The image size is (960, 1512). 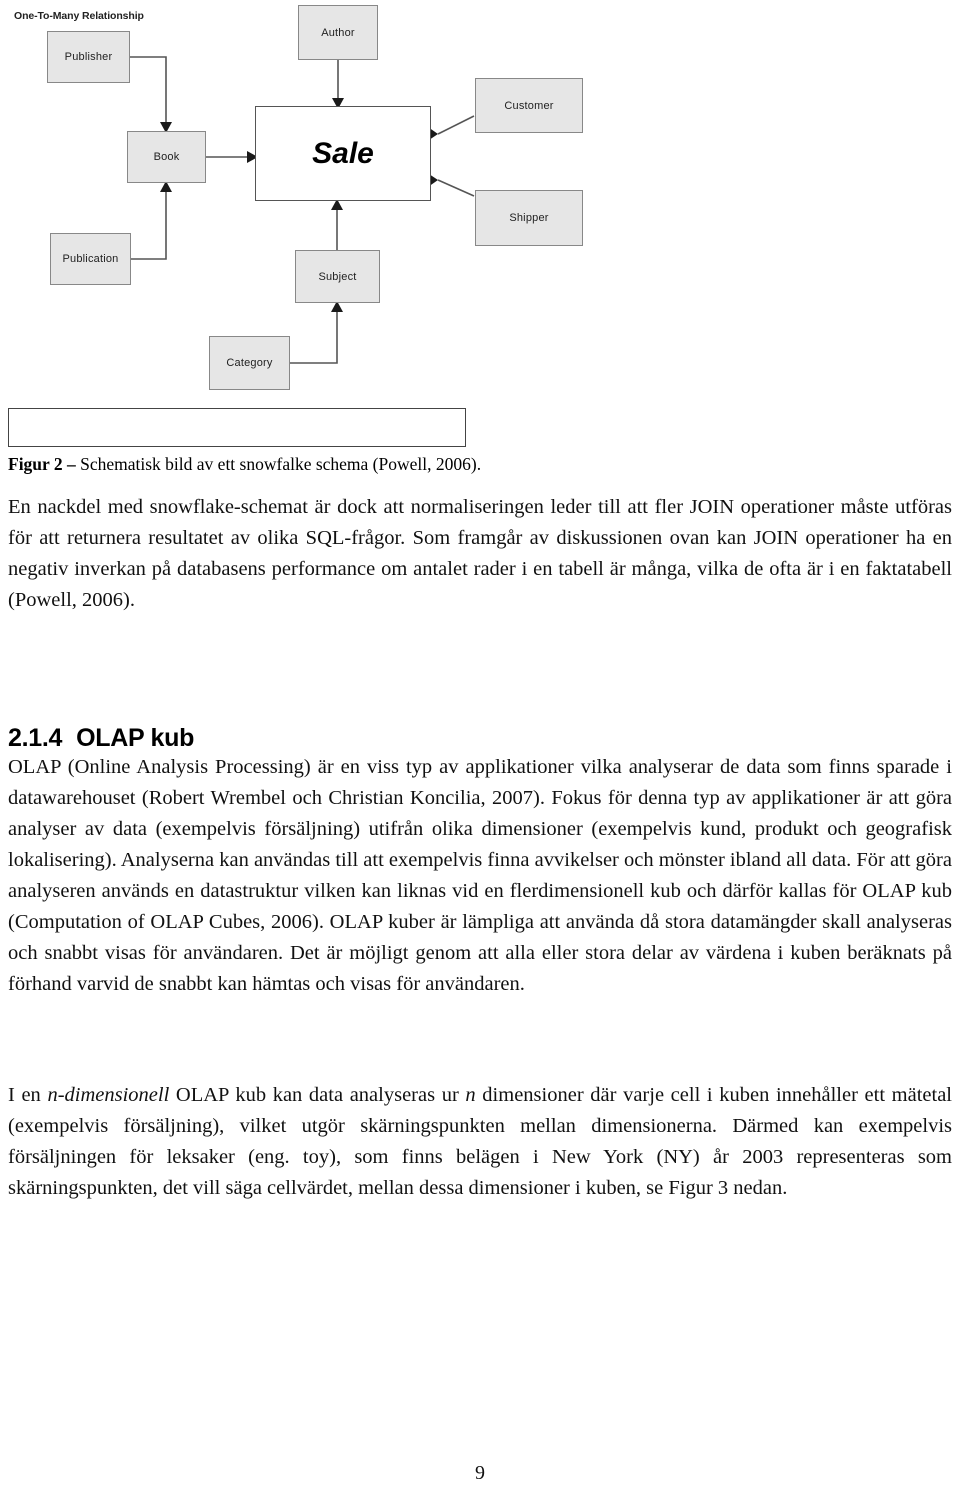 I want to click on entity-label-author: Author, so click(x=338, y=32).